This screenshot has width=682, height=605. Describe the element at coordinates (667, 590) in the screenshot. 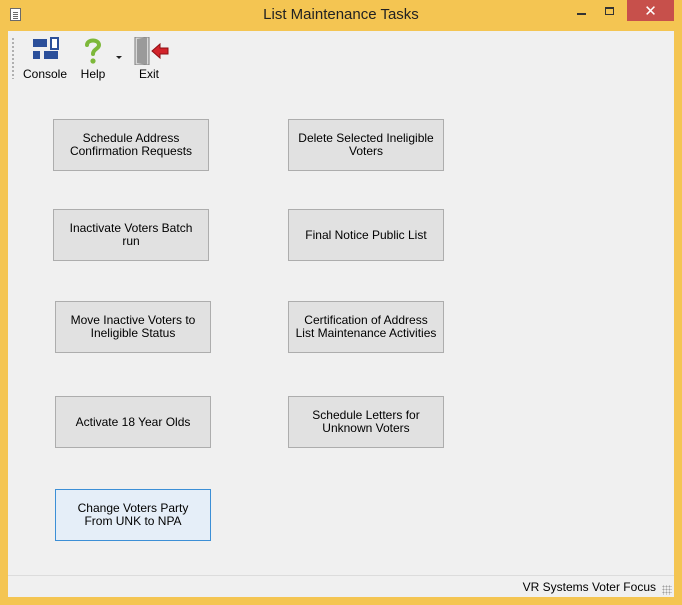

I see `resize-grip-icon` at that location.